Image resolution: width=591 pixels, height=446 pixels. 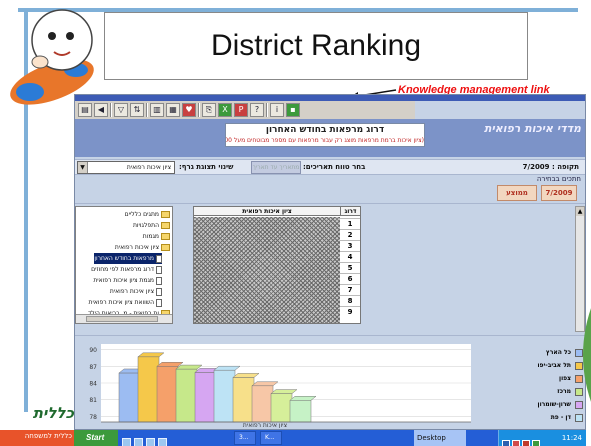 What do you see at coordinates (350, 211) in the screenshot?
I see `column-header-rank: דרוג` at bounding box center [350, 211].